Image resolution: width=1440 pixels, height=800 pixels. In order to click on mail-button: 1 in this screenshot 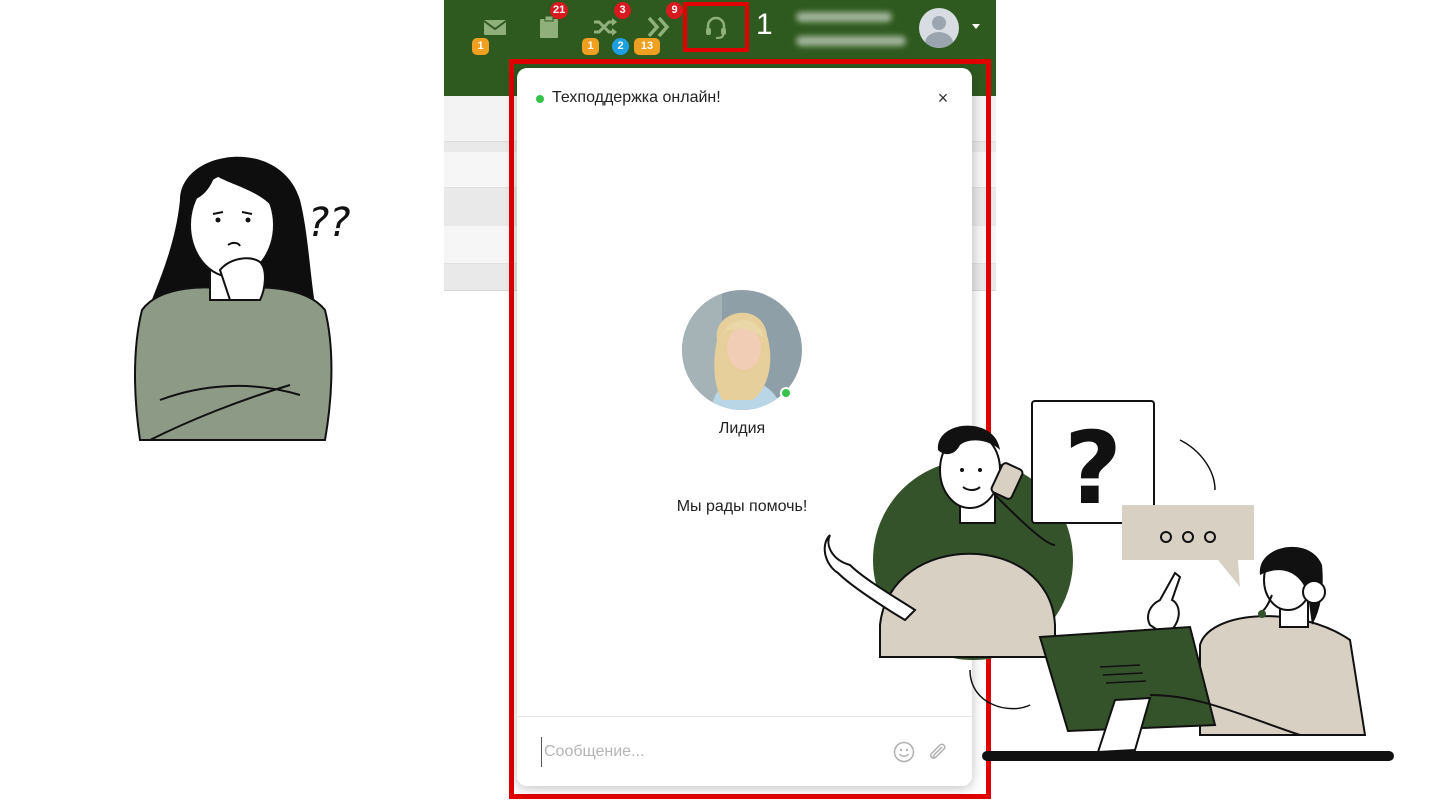, I will do `click(492, 32)`.